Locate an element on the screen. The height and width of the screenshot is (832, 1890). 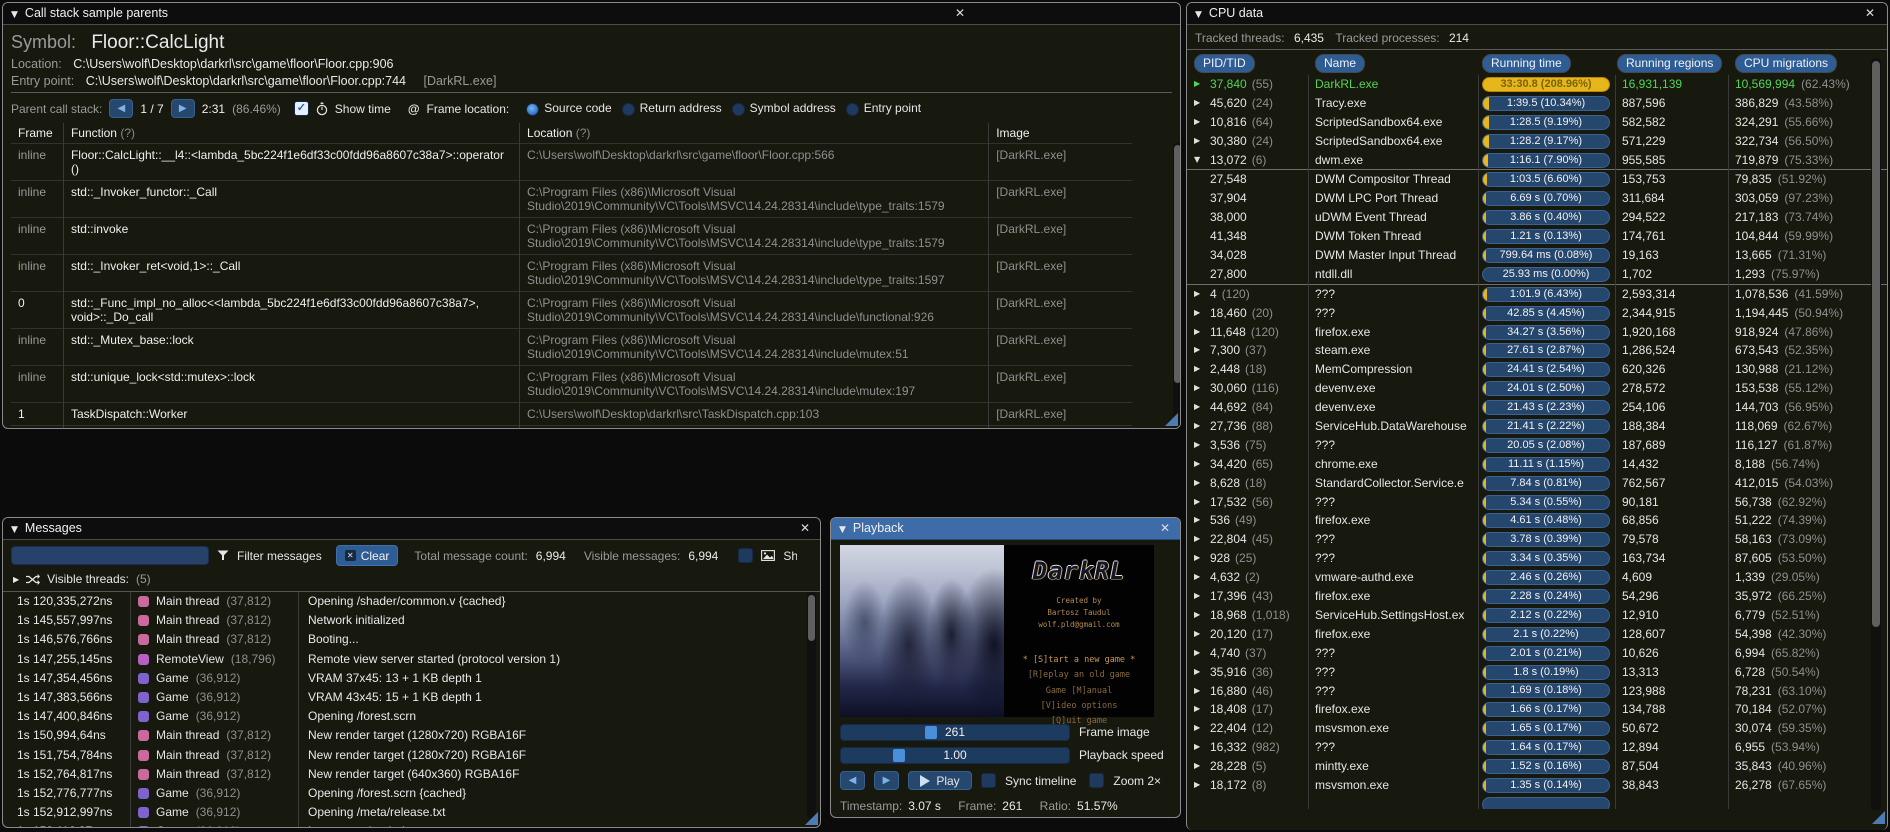
pid-cell: ▶ 16,332 (982) is located at coordinates (1247, 747).